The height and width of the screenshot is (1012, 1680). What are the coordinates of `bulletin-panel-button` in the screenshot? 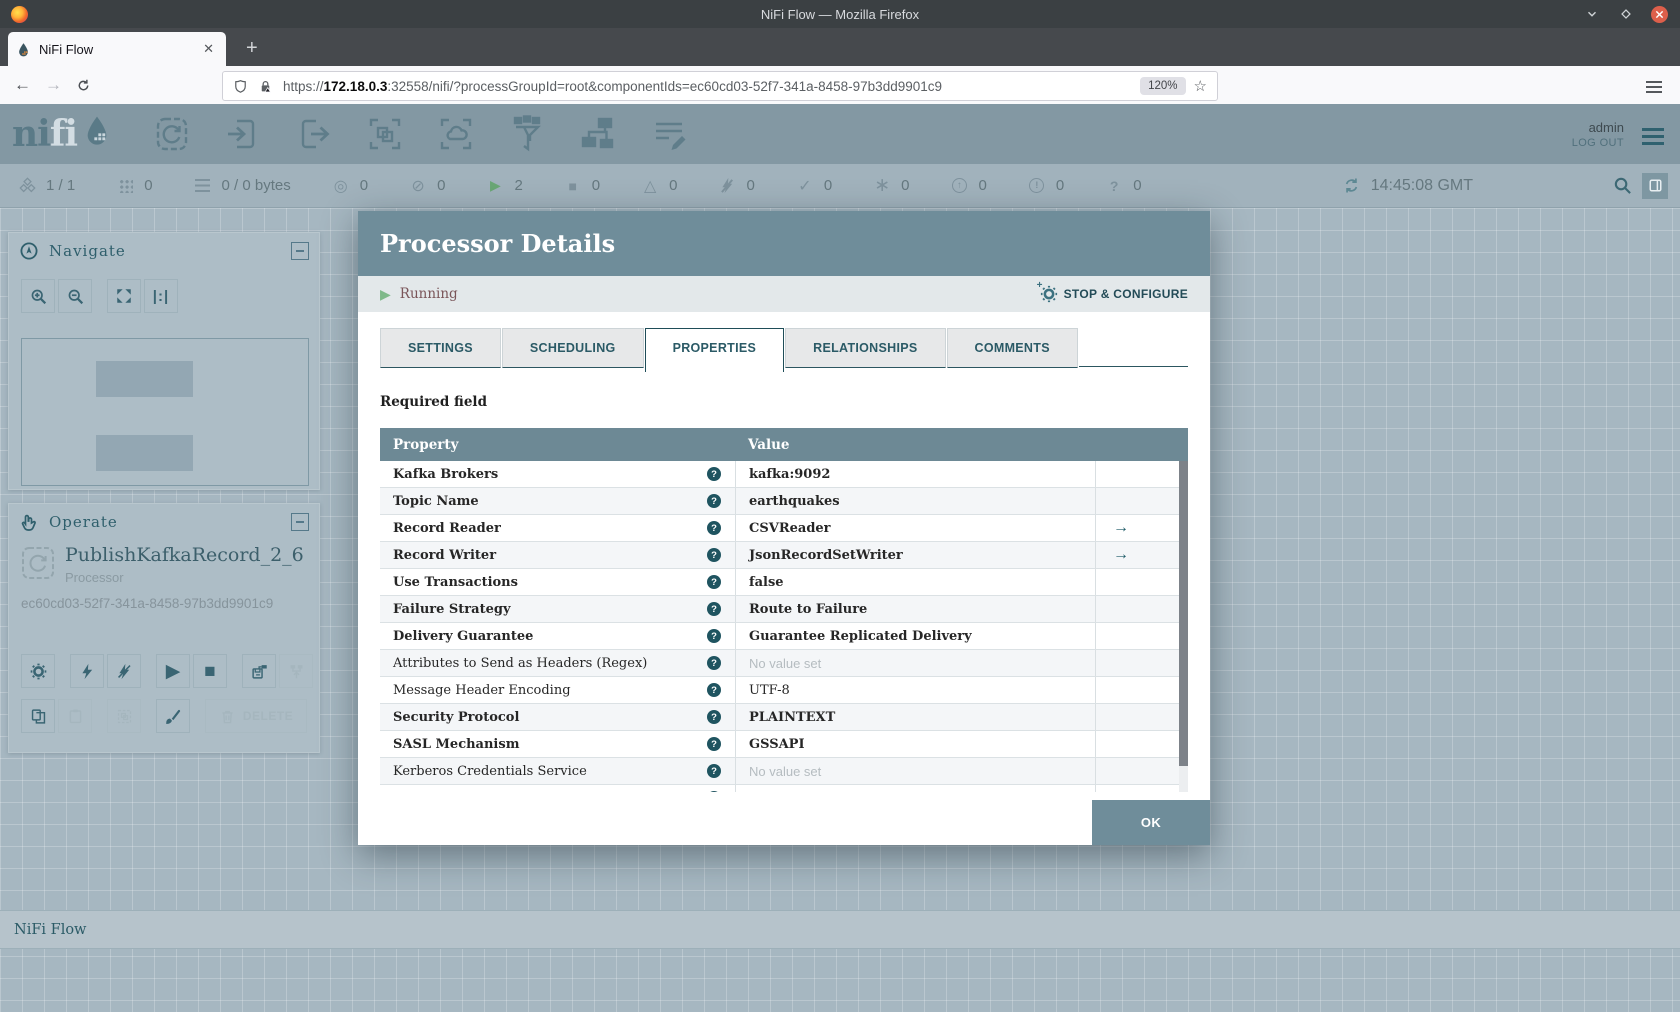 It's located at (1655, 185).